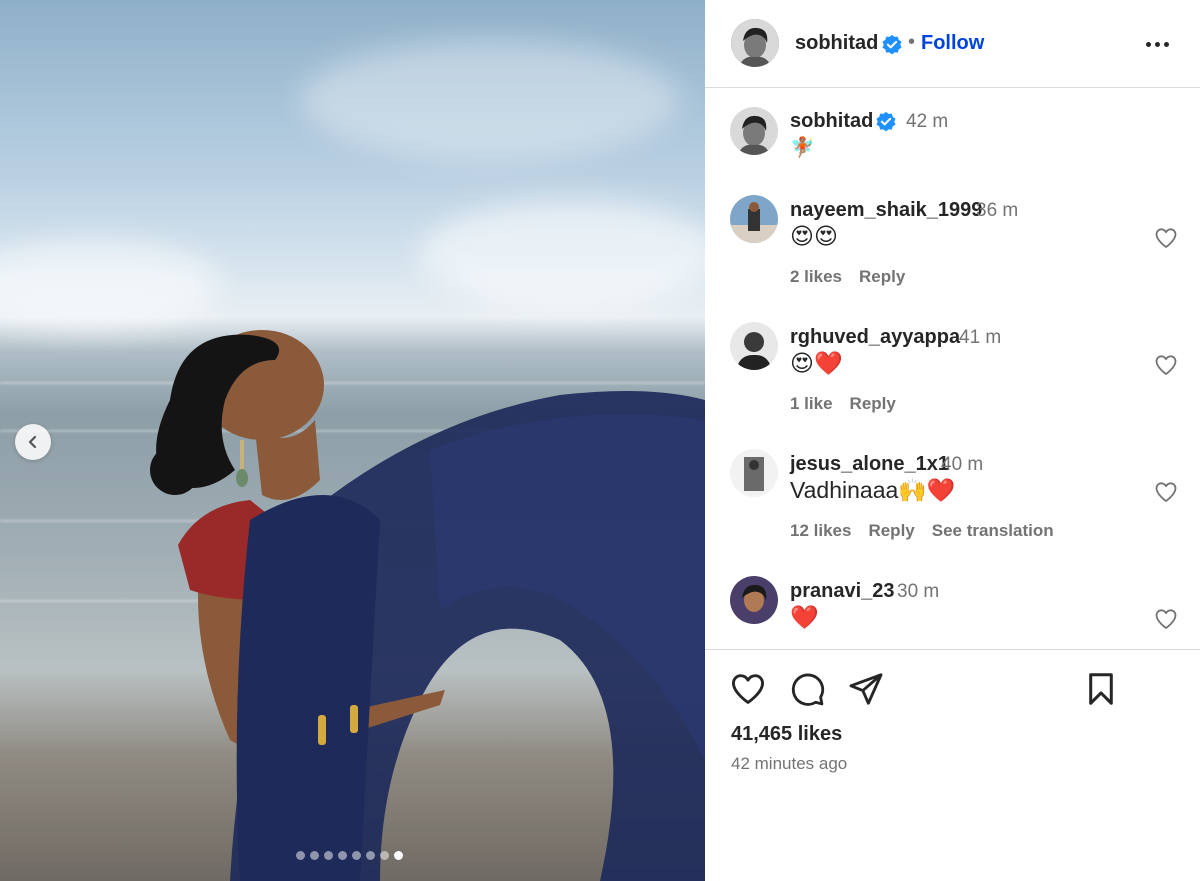  I want to click on likes-count: 41,465 likes, so click(786, 734).